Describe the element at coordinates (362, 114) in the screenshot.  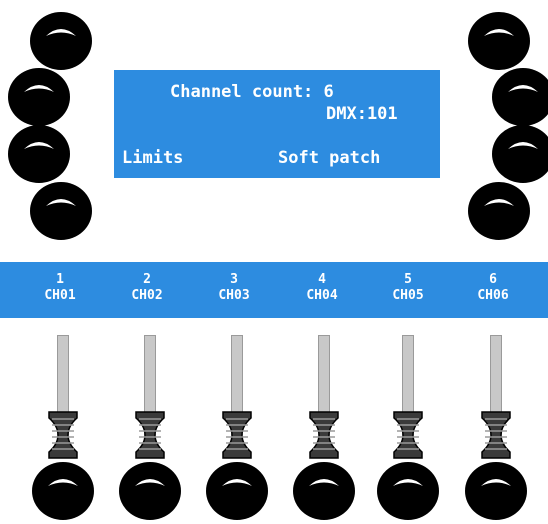
I see `dmx-address-text: DMX:101` at that location.